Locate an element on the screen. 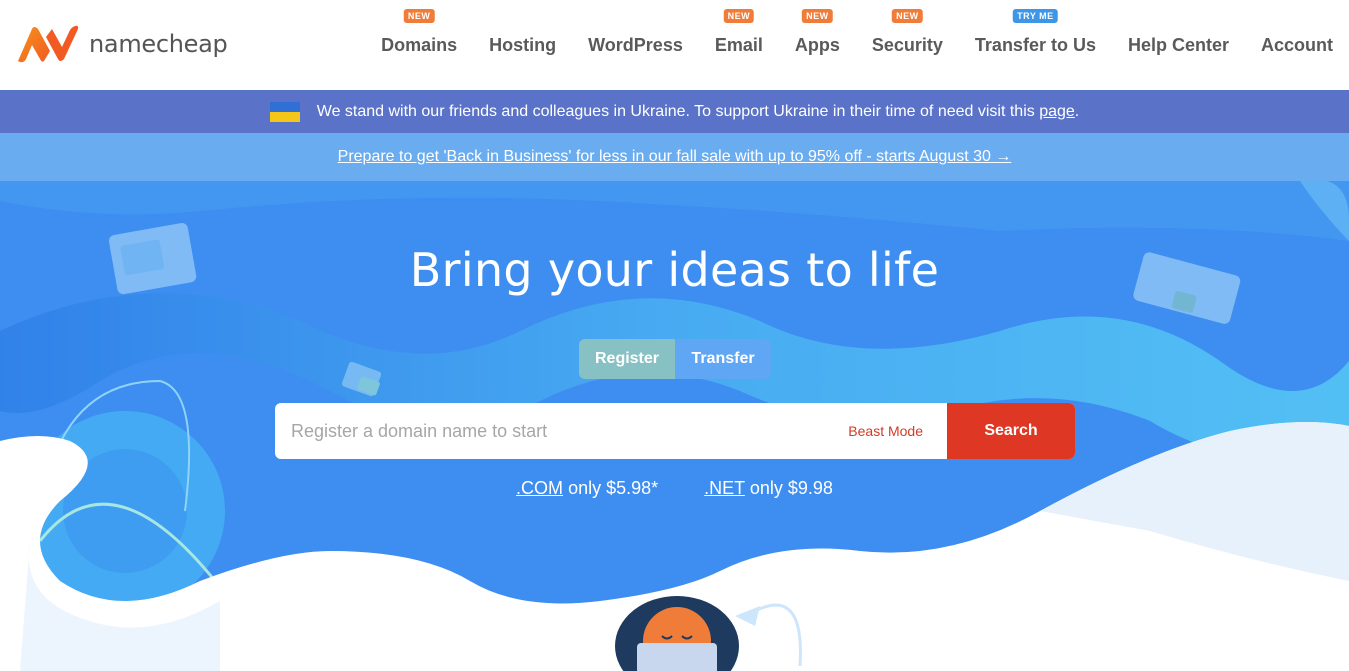 The image size is (1349, 671). com-tld-link: .COM is located at coordinates (539, 488).